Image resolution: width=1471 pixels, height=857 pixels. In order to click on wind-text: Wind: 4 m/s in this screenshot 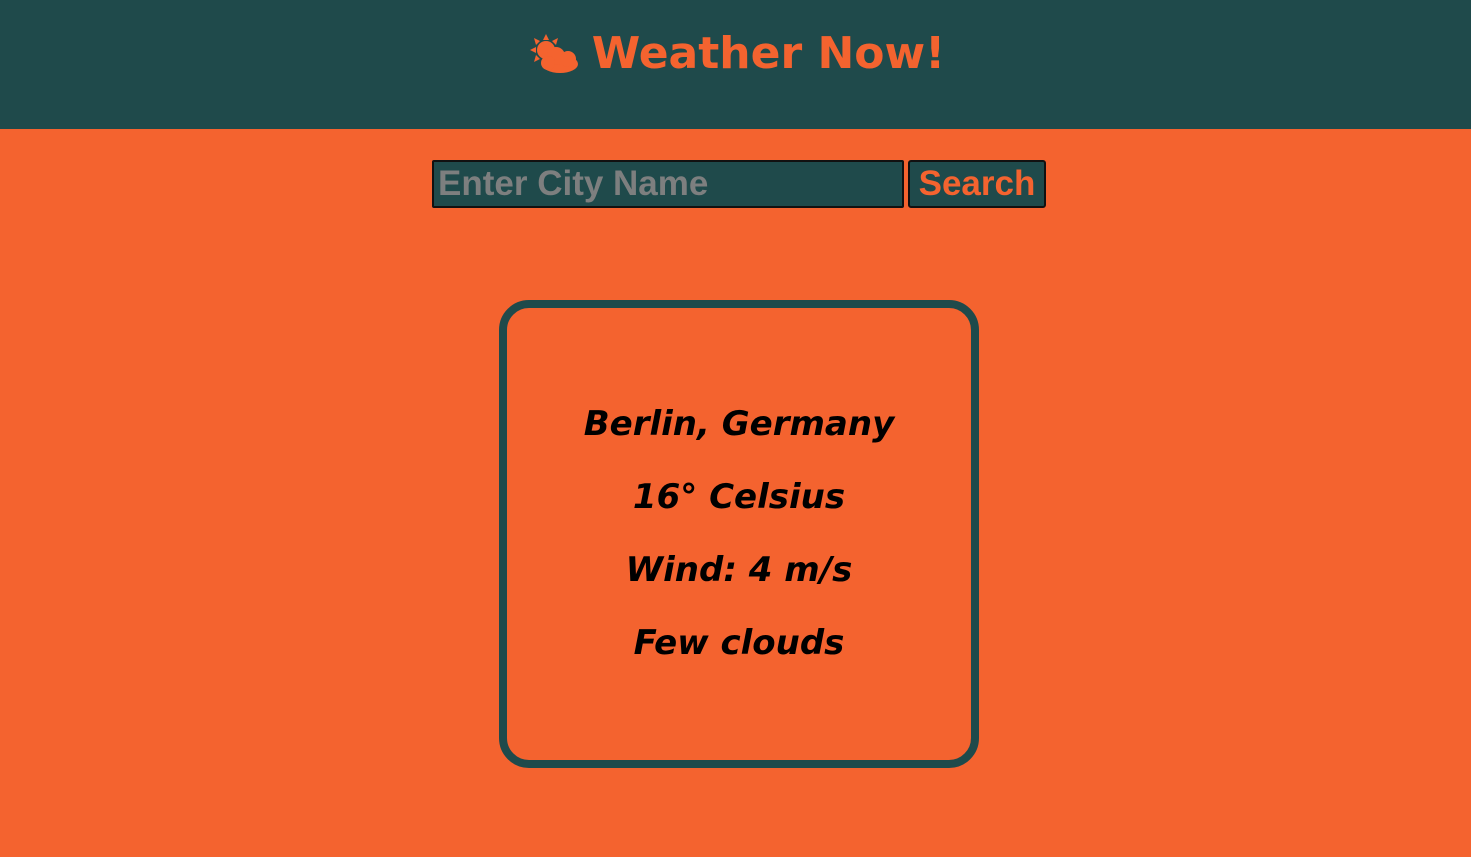, I will do `click(739, 570)`.